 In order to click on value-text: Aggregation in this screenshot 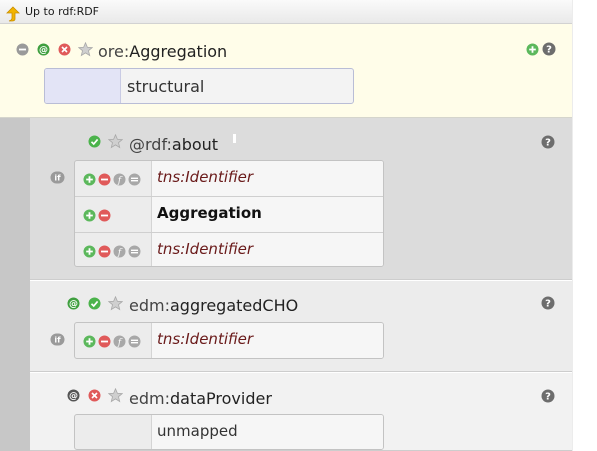, I will do `click(209, 213)`.